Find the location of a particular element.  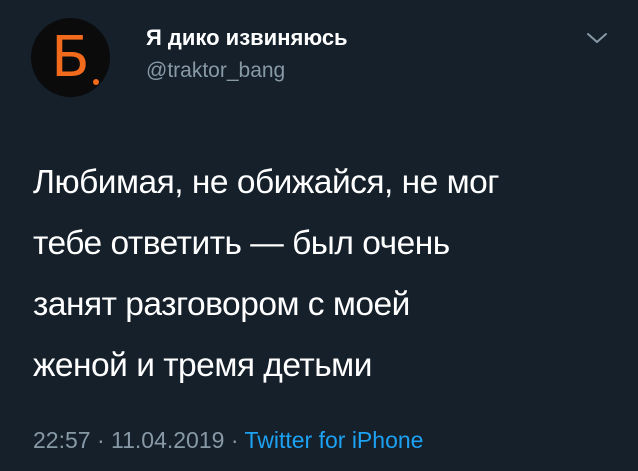

tweet-text-line: Любимая, не обижайся, не мог is located at coordinates (266, 182).